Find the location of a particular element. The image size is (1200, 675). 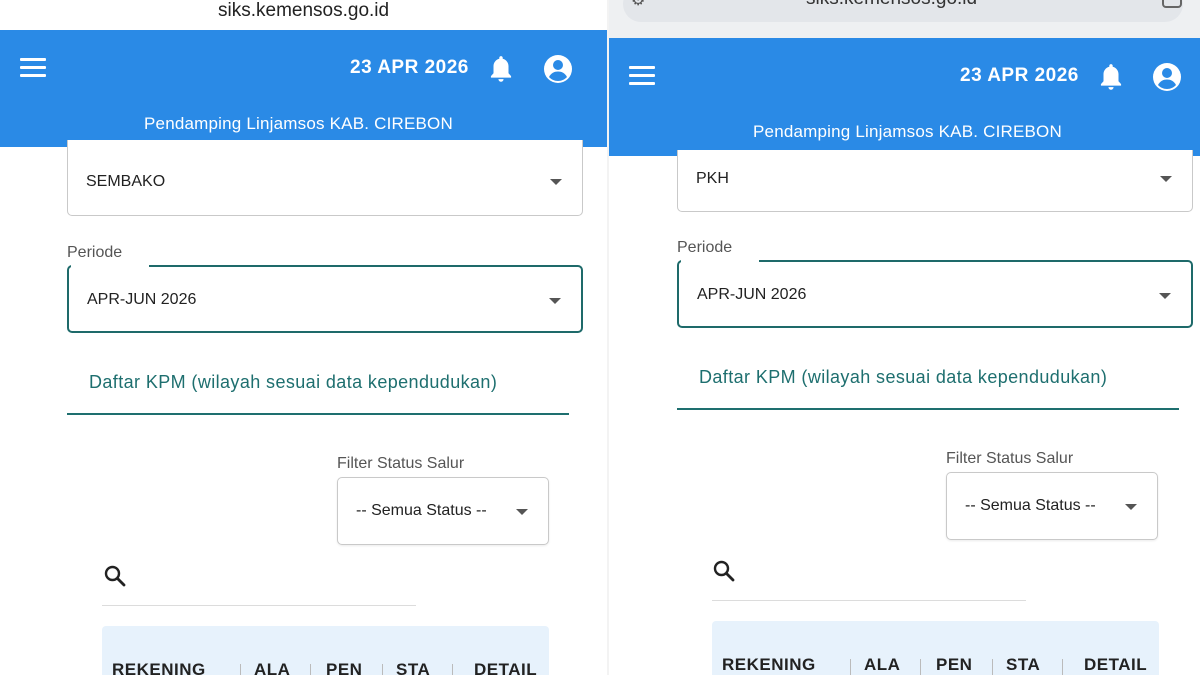

browser-url-bar: ⚙ siks.kemensos.go.id is located at coordinates (904, 19).